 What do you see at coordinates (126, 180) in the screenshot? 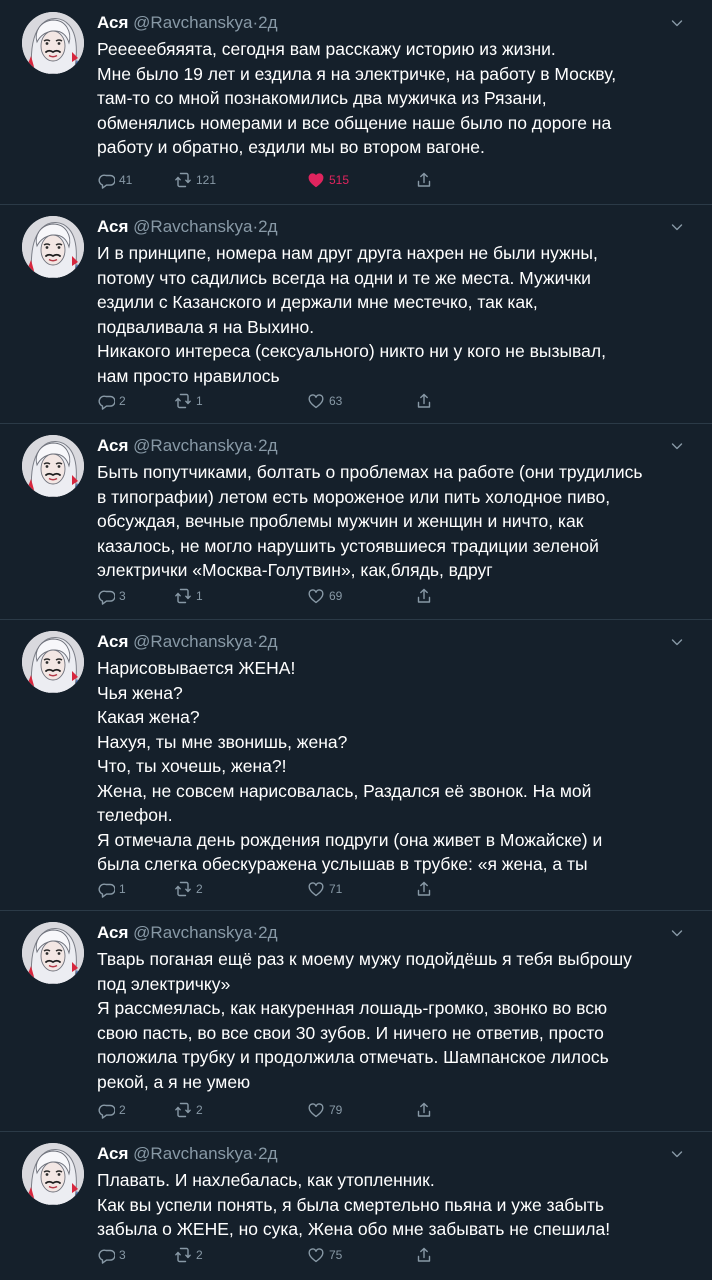
I see `reply-count: 41` at bounding box center [126, 180].